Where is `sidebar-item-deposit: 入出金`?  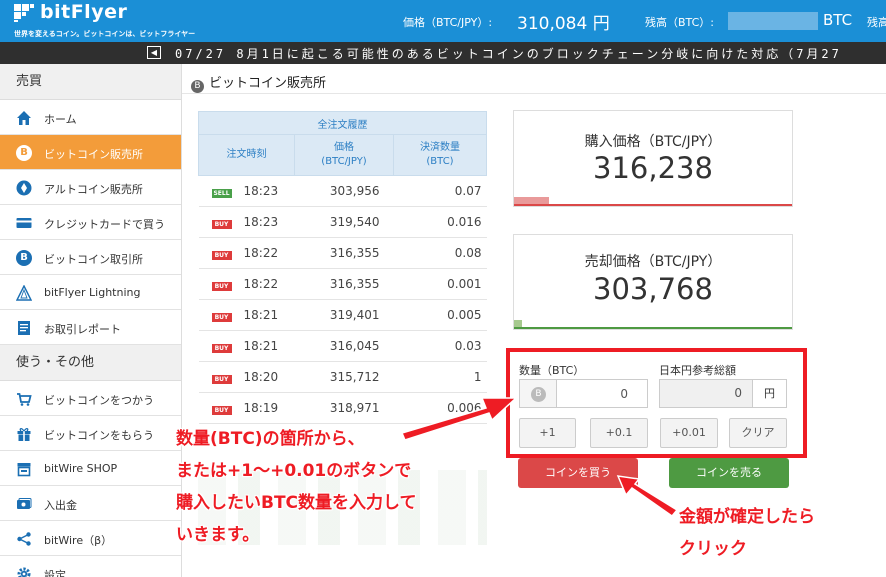 sidebar-item-deposit: 入出金 is located at coordinates (90, 503).